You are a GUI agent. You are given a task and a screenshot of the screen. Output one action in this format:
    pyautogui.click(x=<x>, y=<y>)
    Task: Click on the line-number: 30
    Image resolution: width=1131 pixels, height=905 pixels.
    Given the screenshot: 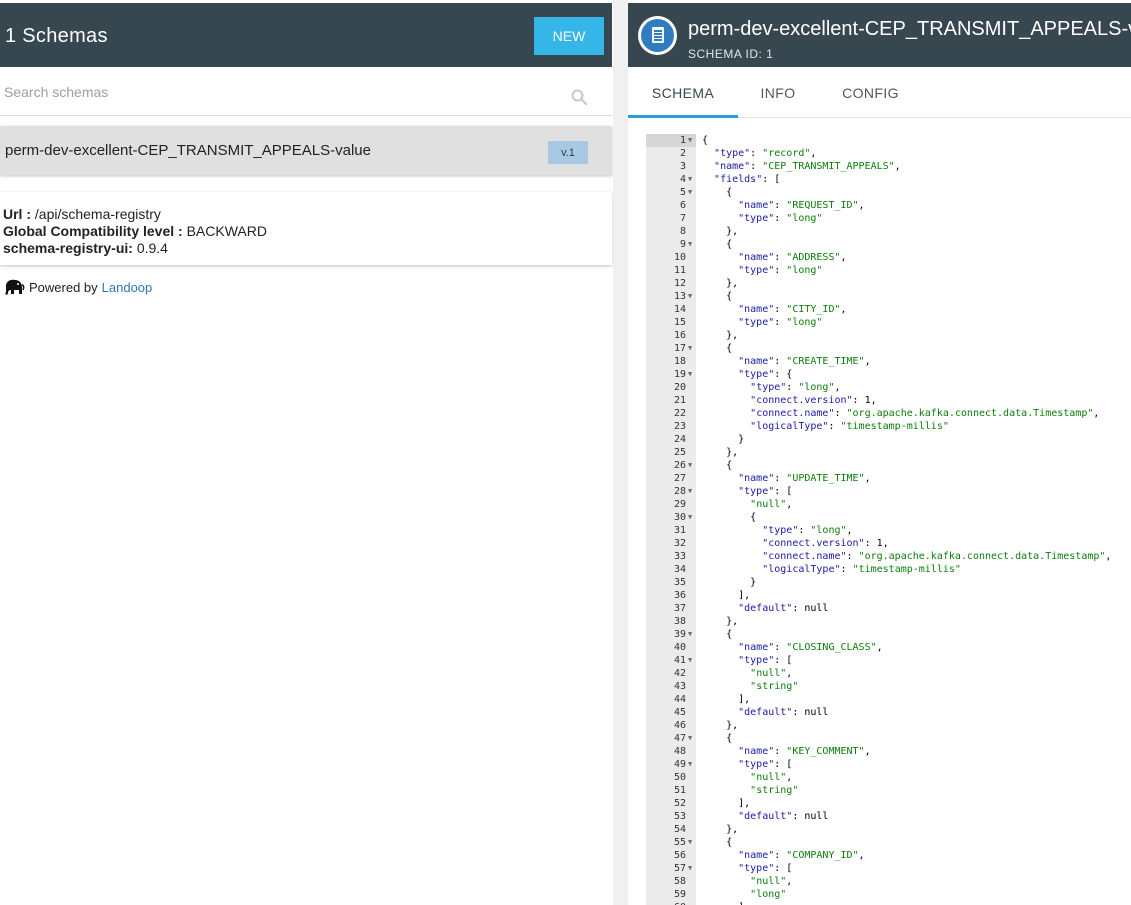 What is the action you would take?
    pyautogui.click(x=679, y=517)
    